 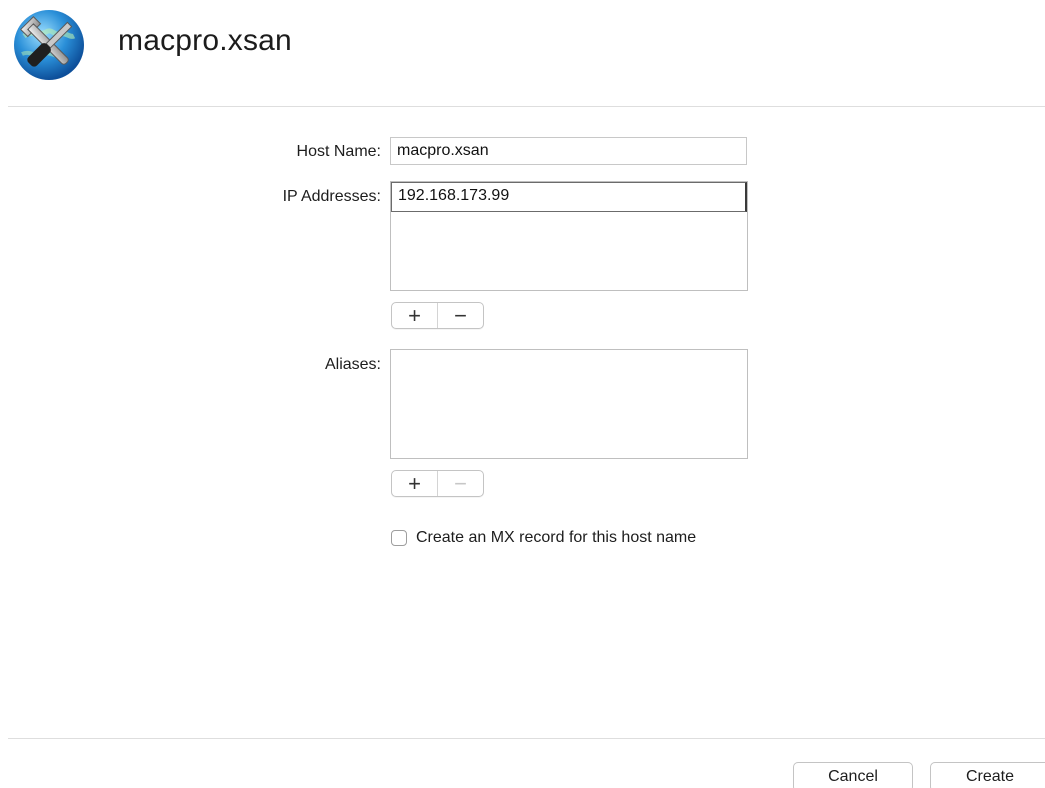 I want to click on header-divider, so click(x=526, y=106).